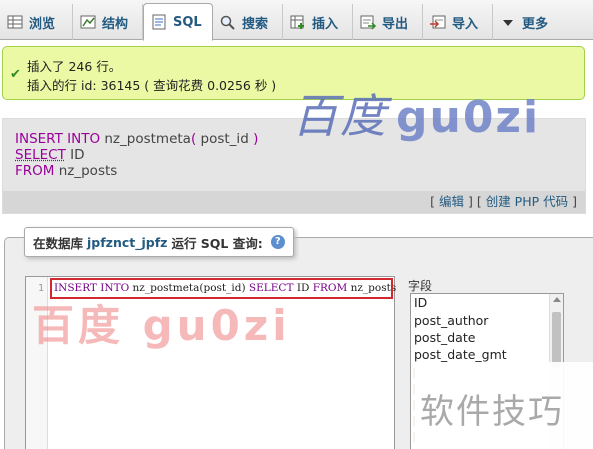 The height and width of the screenshot is (449, 593). Describe the element at coordinates (492, 412) in the screenshot. I see `watermark-corner: 软件技巧` at that location.